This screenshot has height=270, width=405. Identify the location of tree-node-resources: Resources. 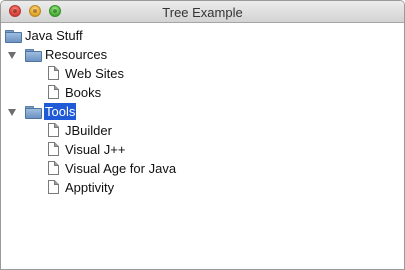
(202, 54).